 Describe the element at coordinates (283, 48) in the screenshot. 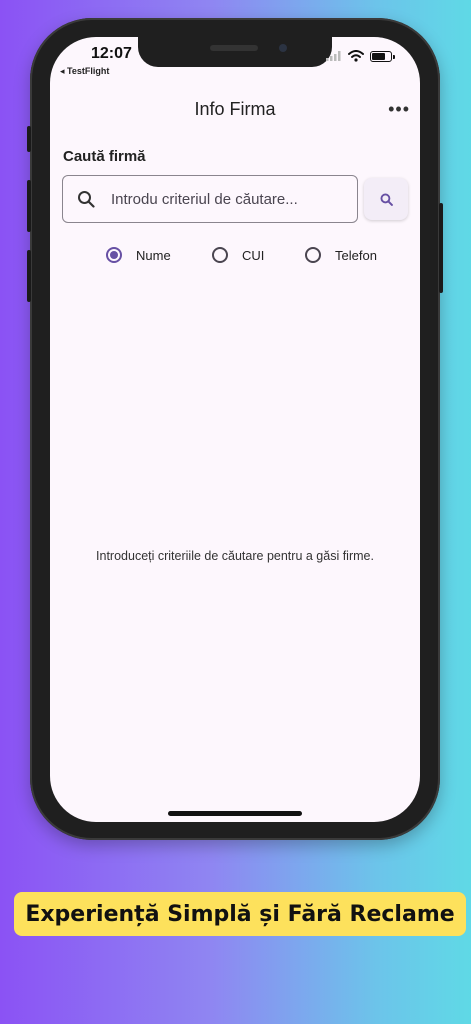

I see `camera` at that location.